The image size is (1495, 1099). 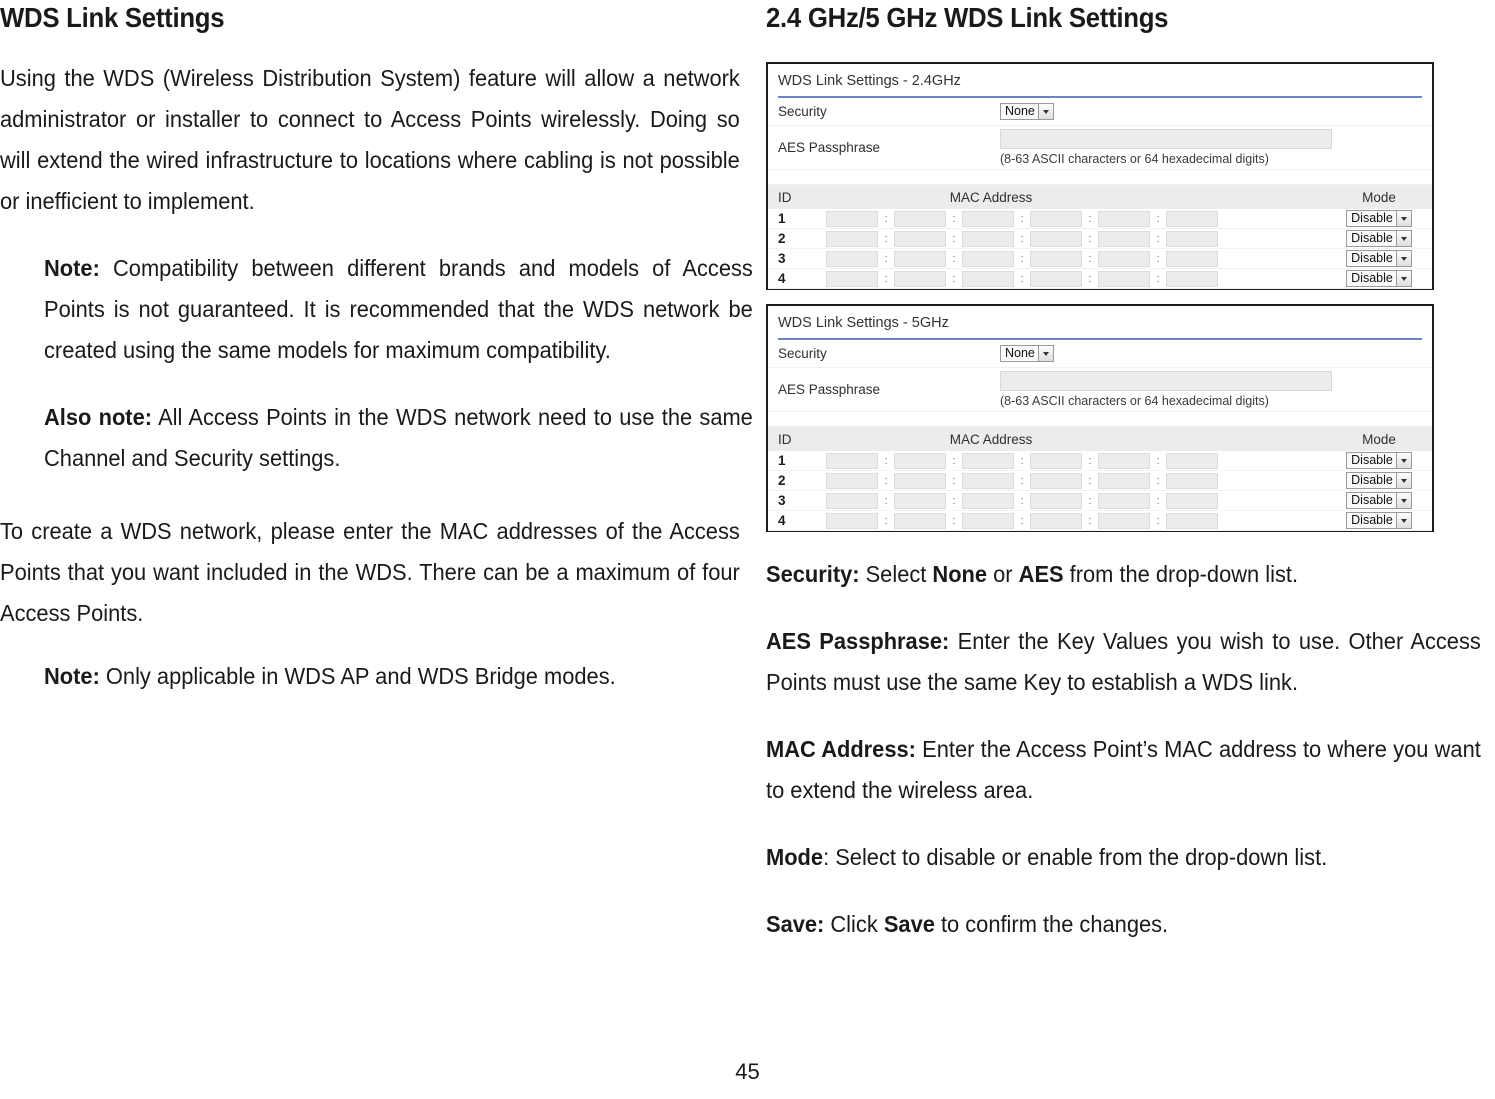 I want to click on security-select-5ghz: None, so click(x=1027, y=353).